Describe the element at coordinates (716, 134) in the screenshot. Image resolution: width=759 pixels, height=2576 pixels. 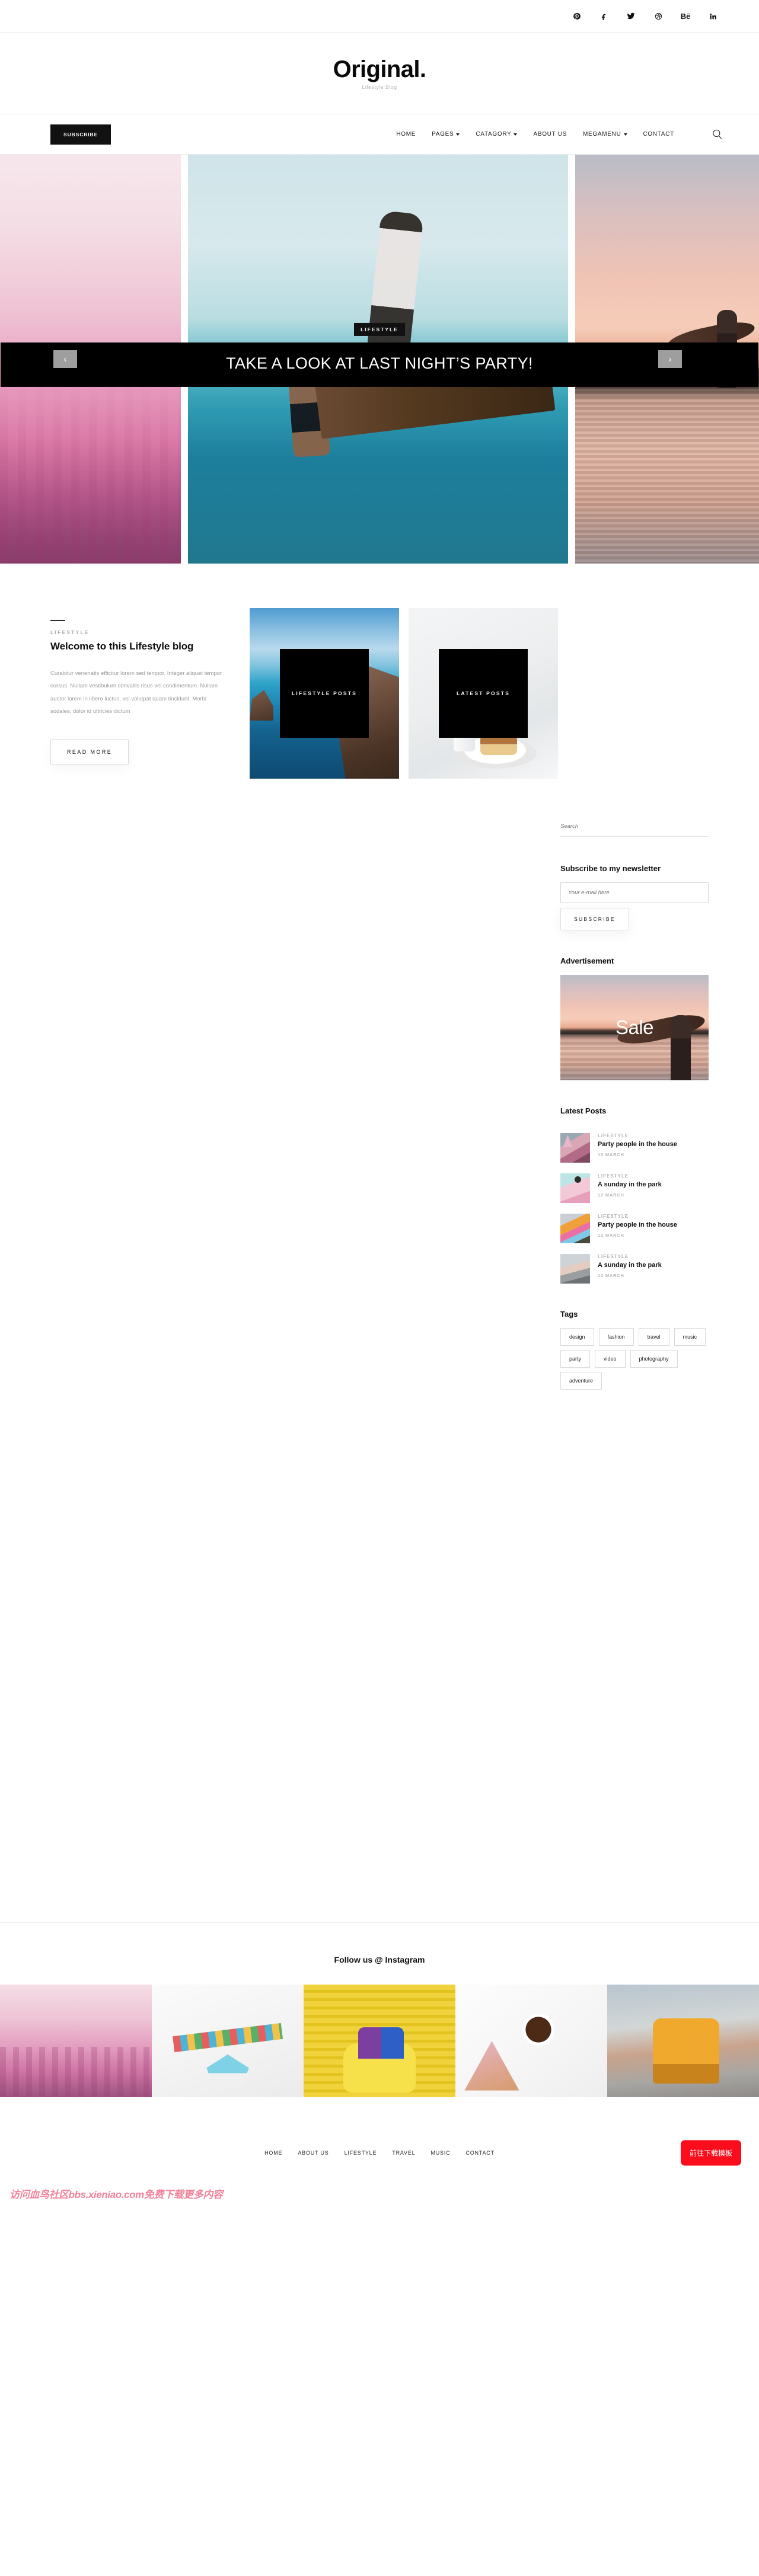
I see `search-icon` at that location.